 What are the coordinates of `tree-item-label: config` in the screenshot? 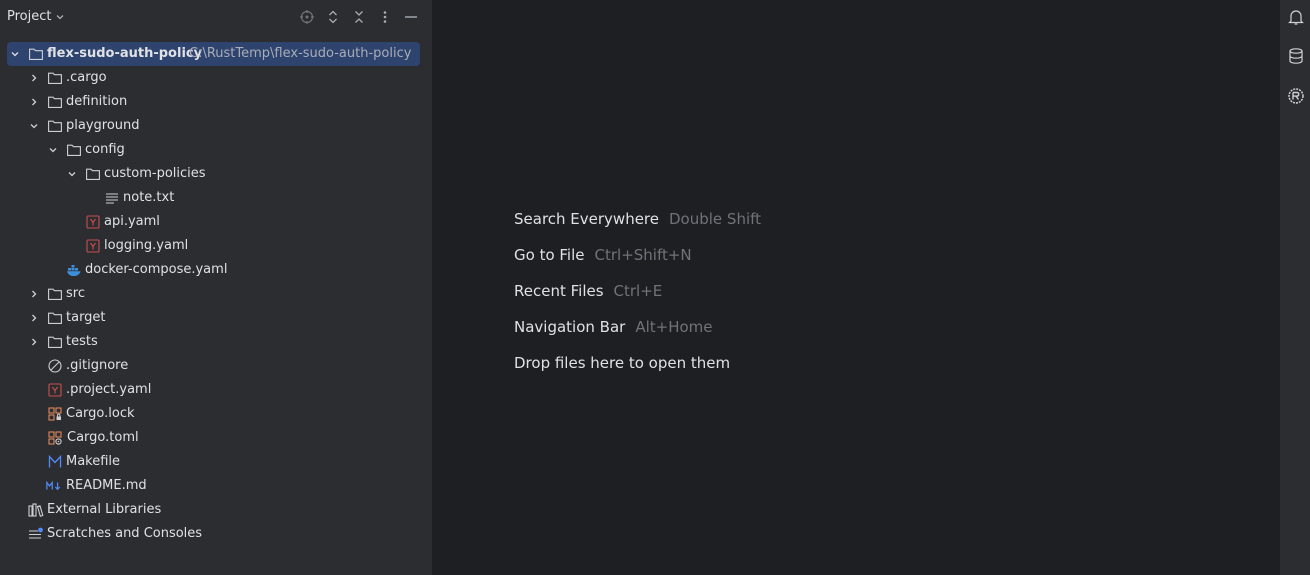 It's located at (105, 149).